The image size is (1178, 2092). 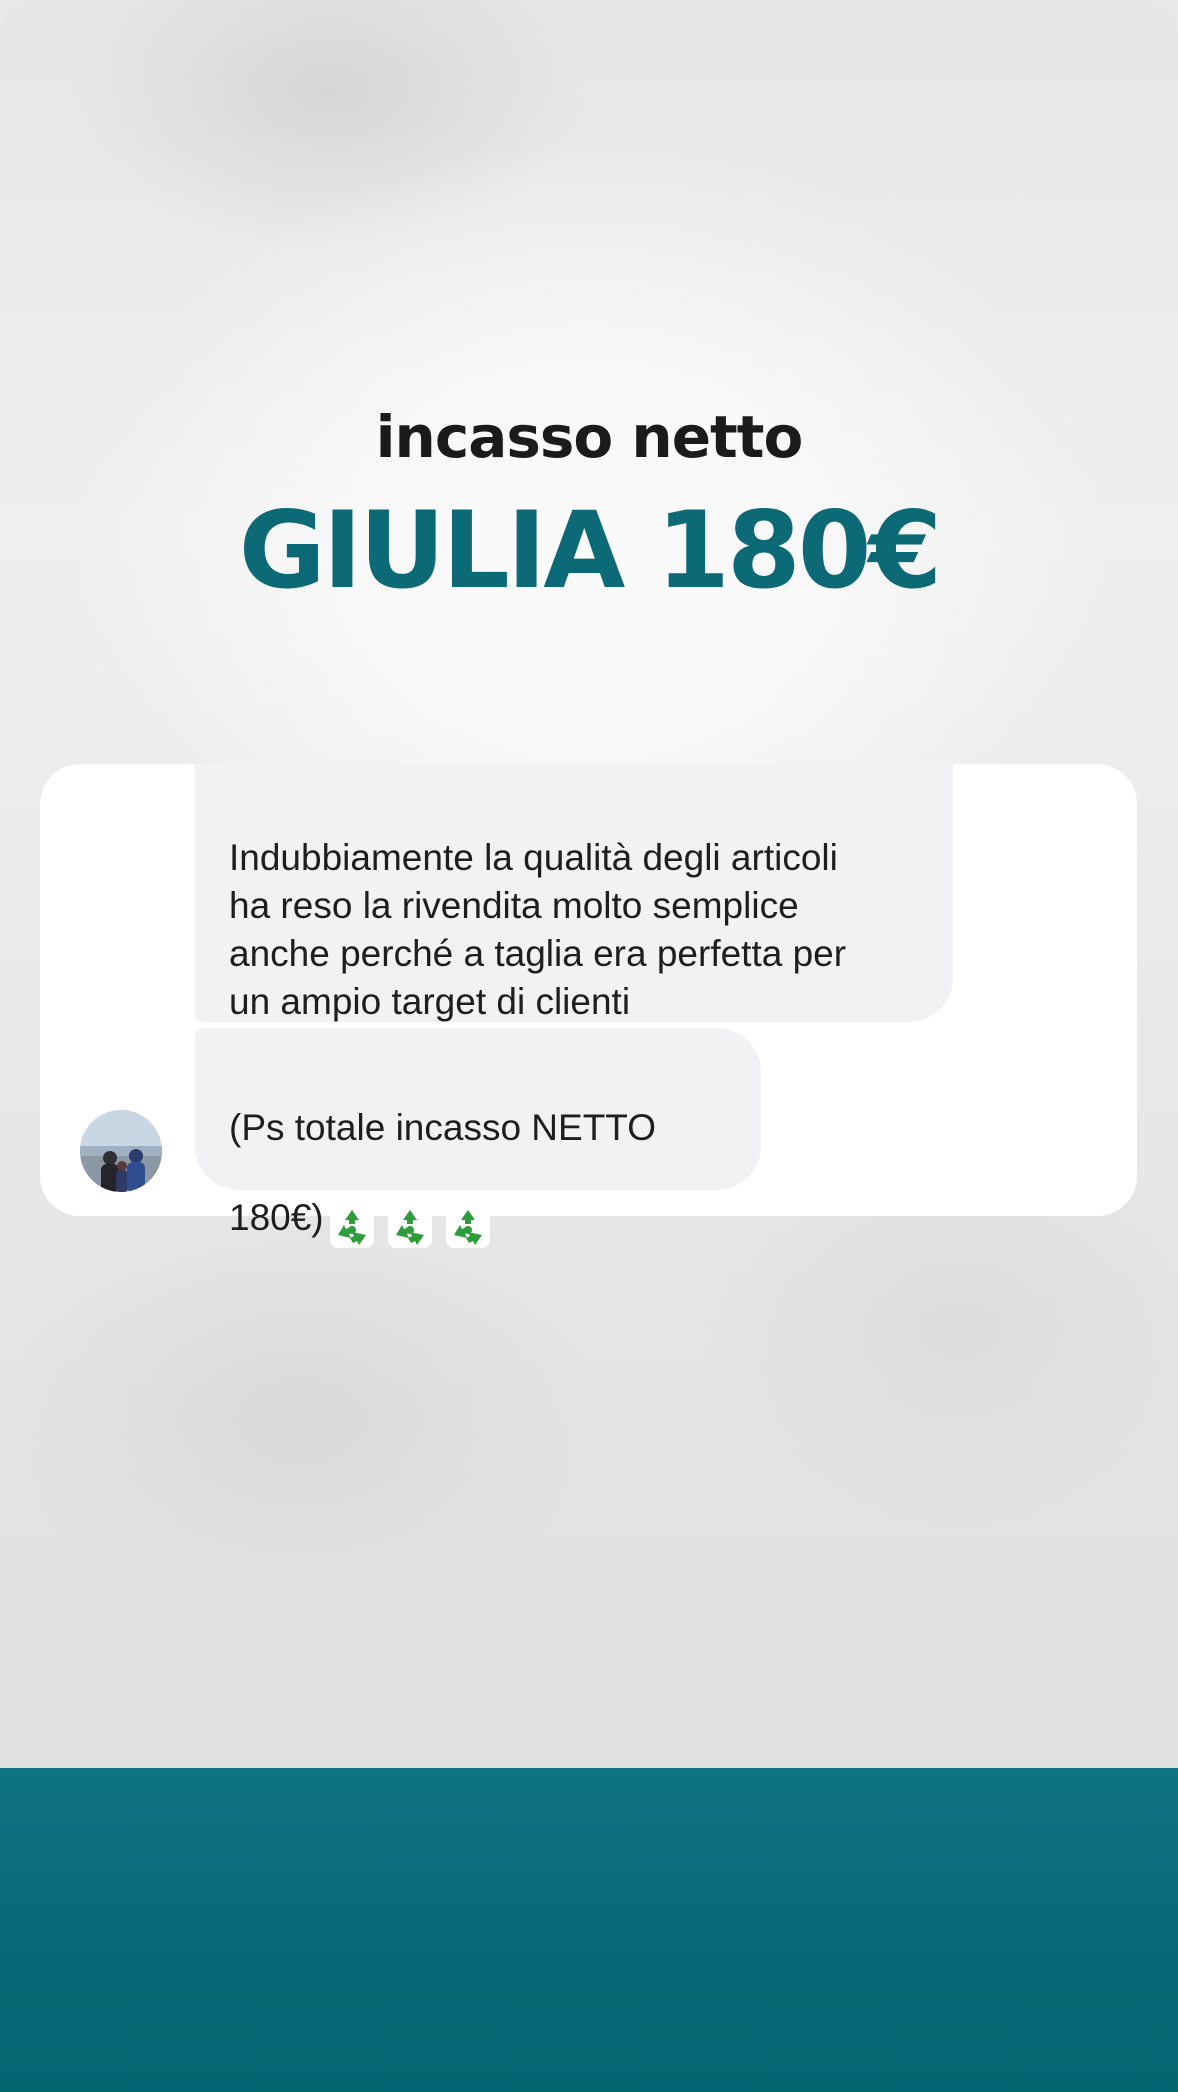 I want to click on avatar, so click(x=121, y=1151).